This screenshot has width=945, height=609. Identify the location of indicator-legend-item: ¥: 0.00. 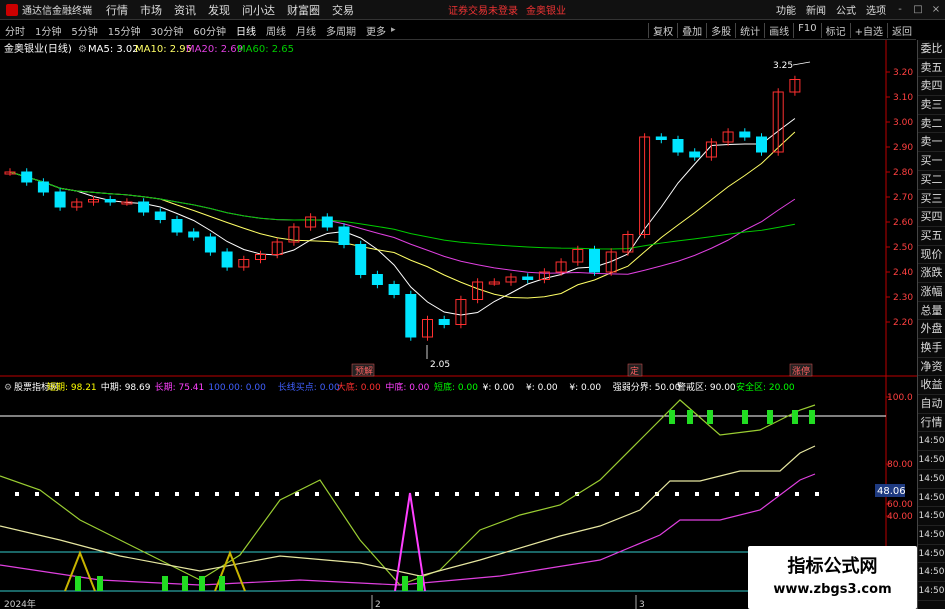
(542, 388).